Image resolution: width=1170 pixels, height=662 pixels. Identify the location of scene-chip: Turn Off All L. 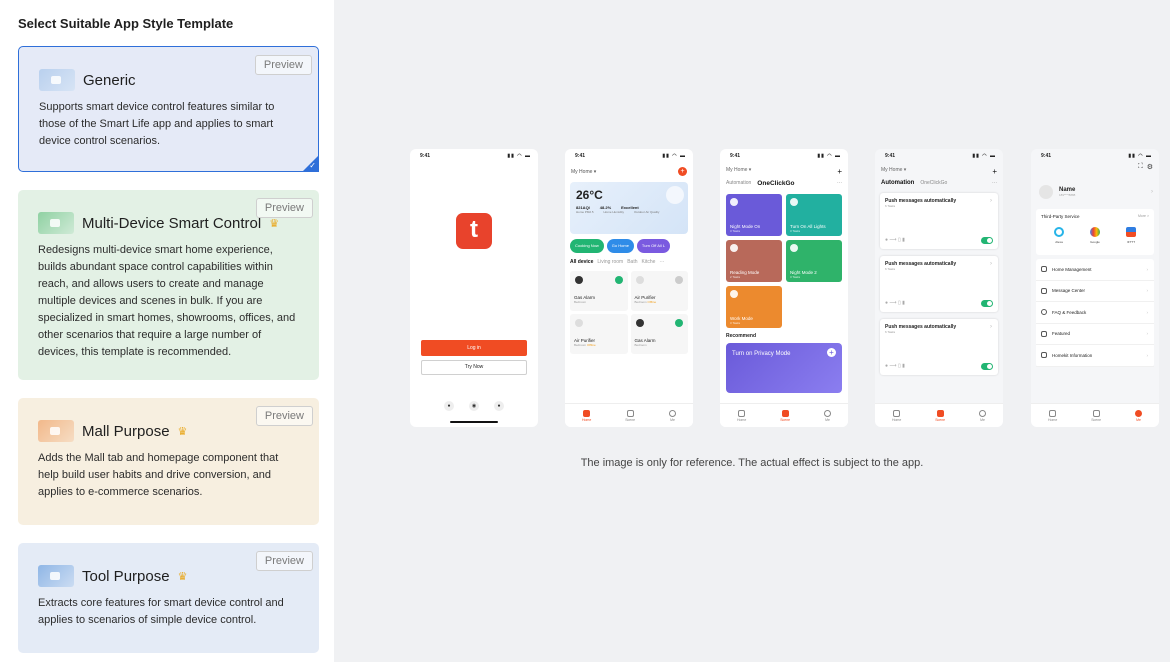
(653, 246).